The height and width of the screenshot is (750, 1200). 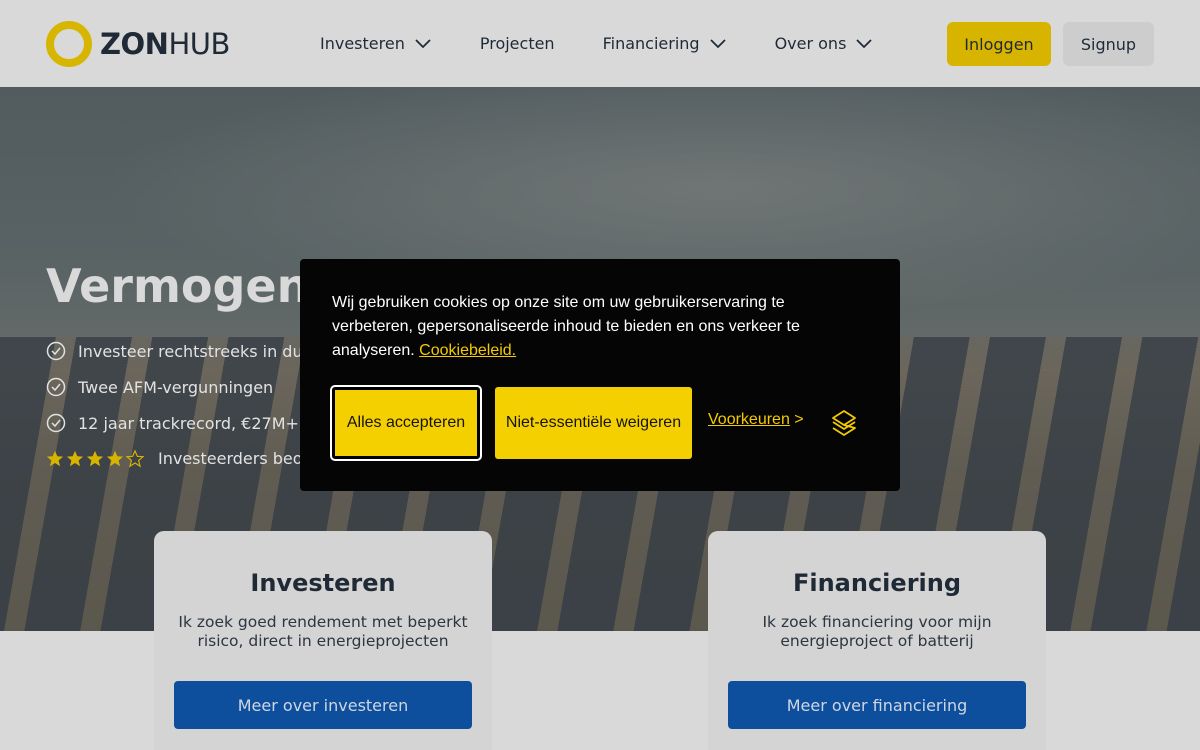 I want to click on accept-all-button: Alles accepteren, so click(x=406, y=423).